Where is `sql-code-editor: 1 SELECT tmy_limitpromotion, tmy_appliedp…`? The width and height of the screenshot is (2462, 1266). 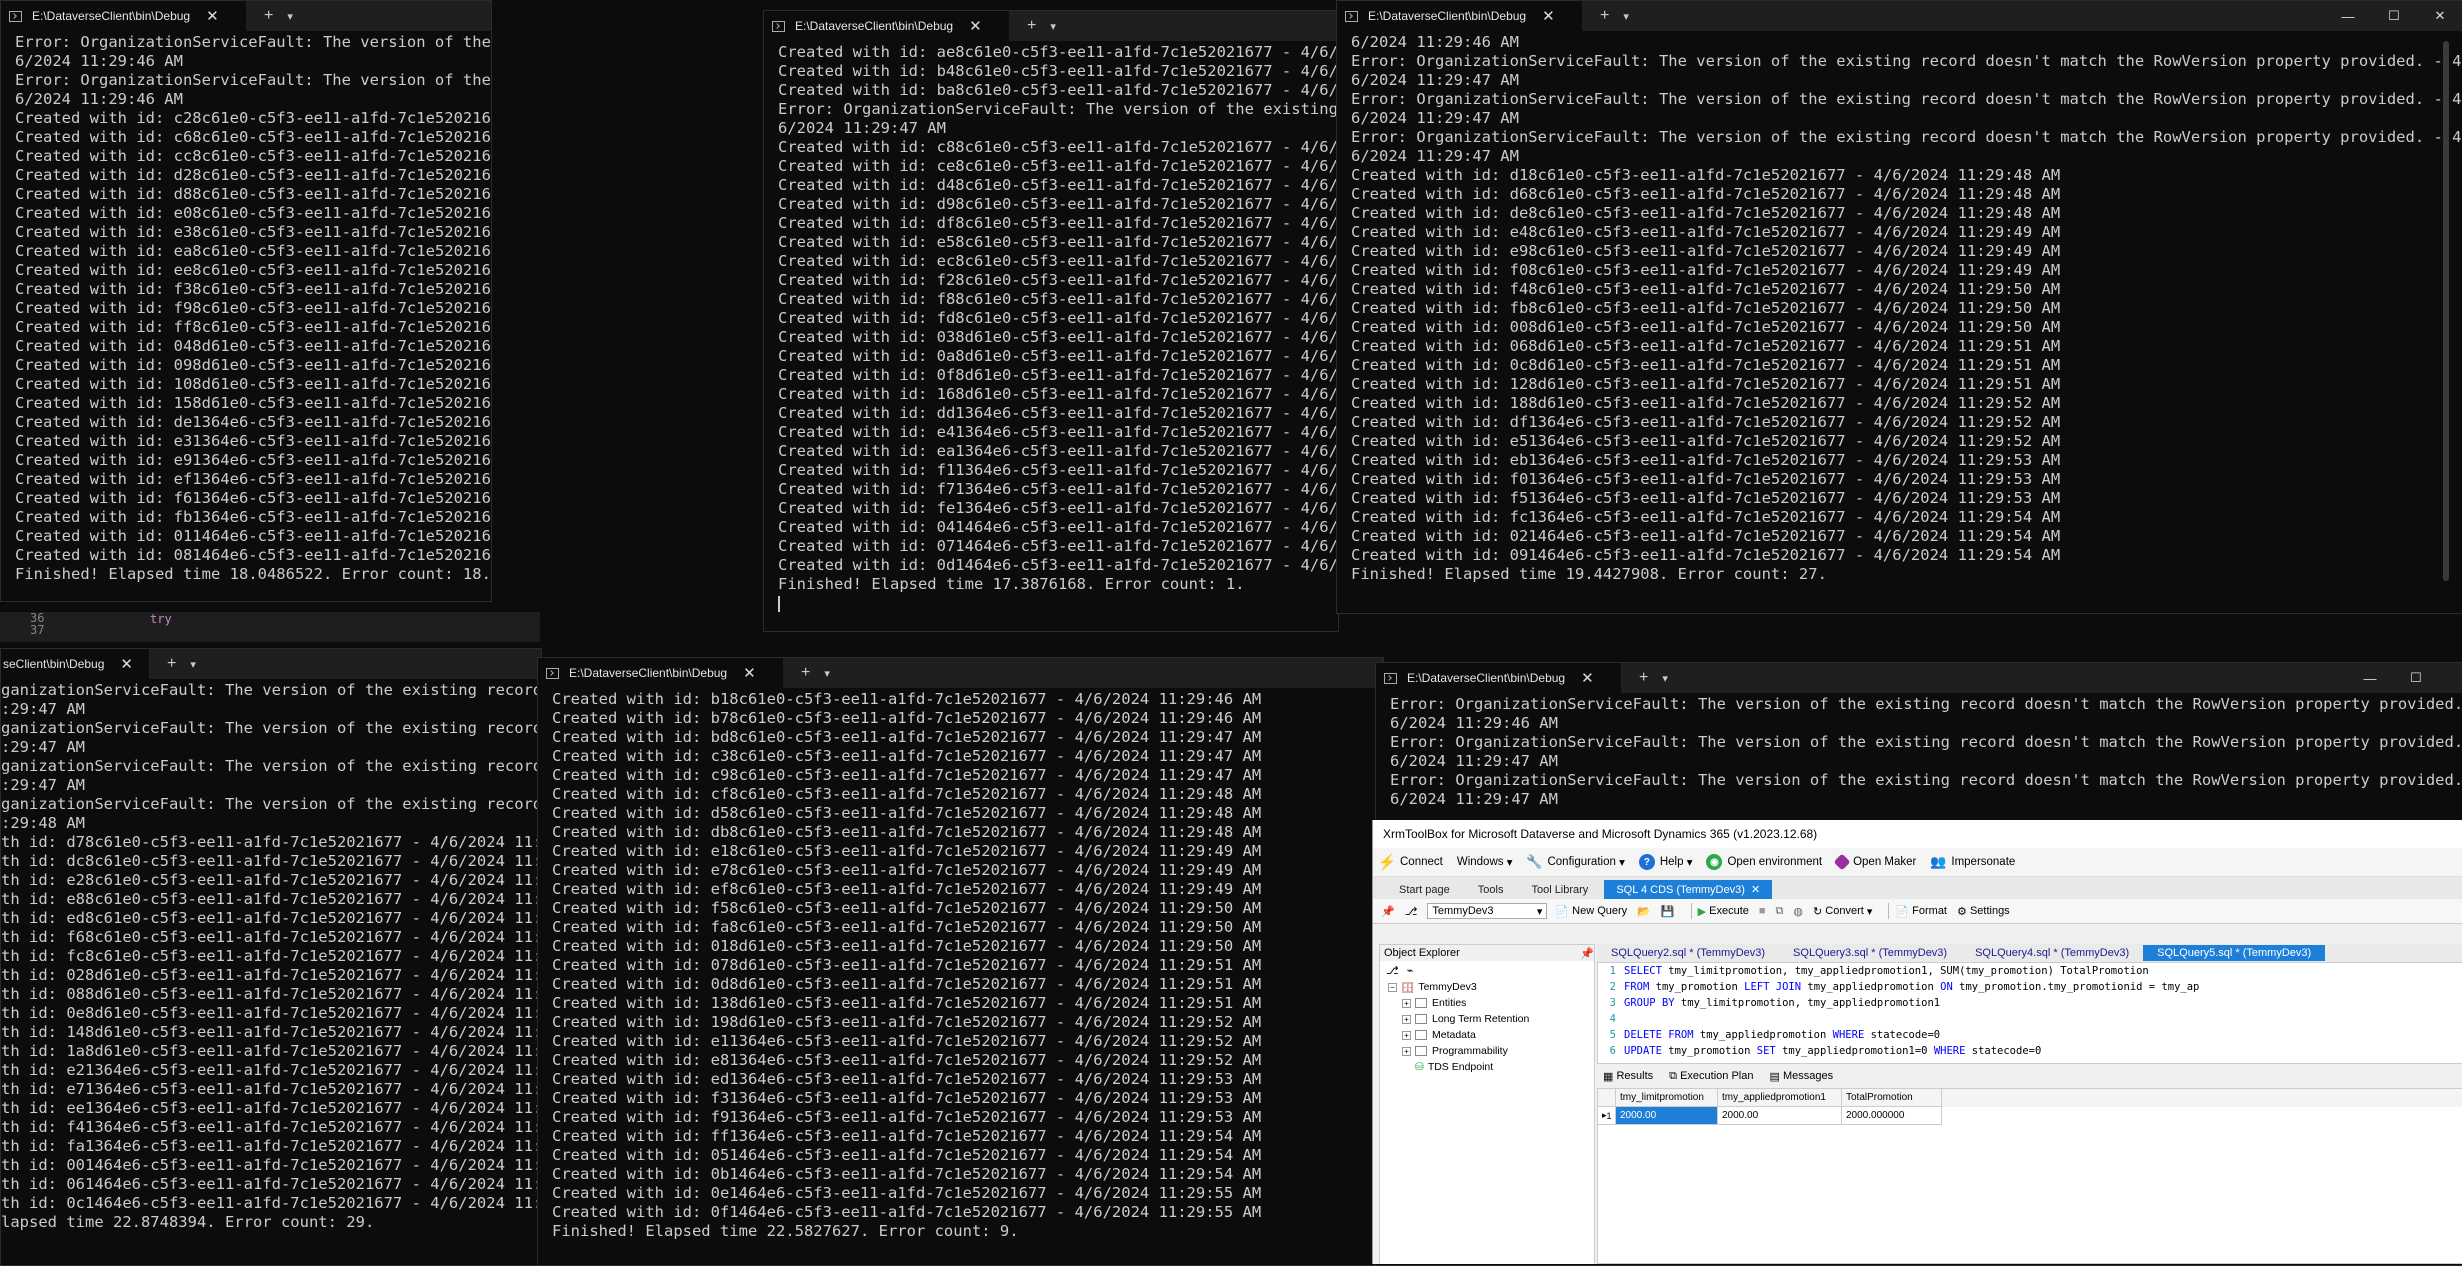
sql-code-editor: 1 SELECT tmy_limitpromotion, tmy_appliedp… is located at coordinates (2029, 1013).